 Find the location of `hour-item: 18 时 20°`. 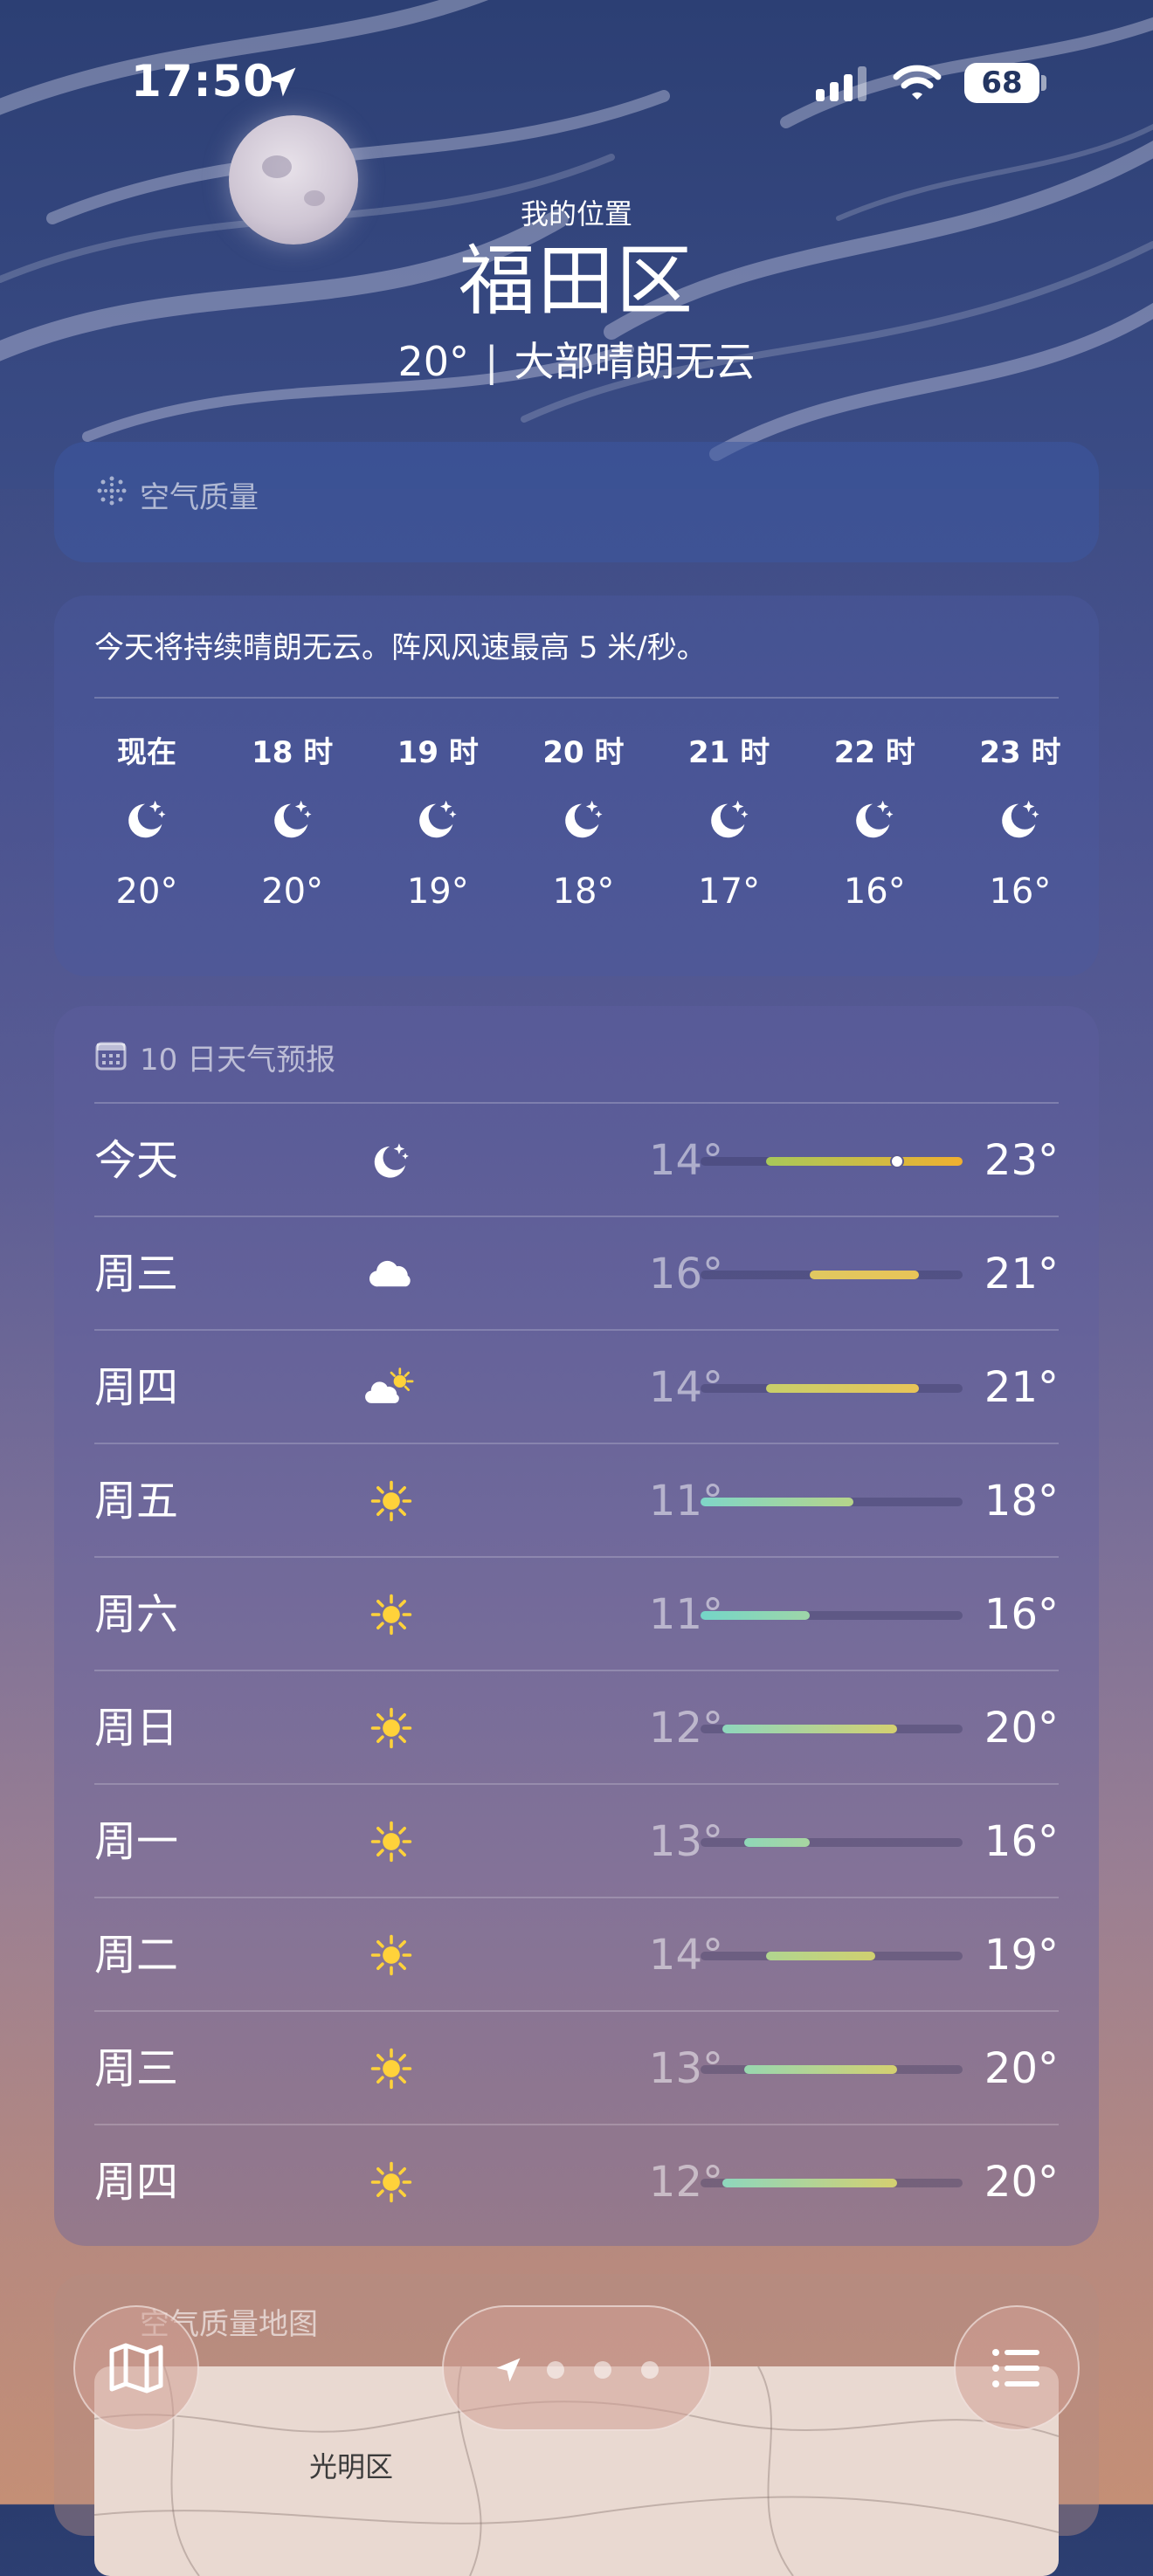

hour-item: 18 时 20° is located at coordinates (292, 820).